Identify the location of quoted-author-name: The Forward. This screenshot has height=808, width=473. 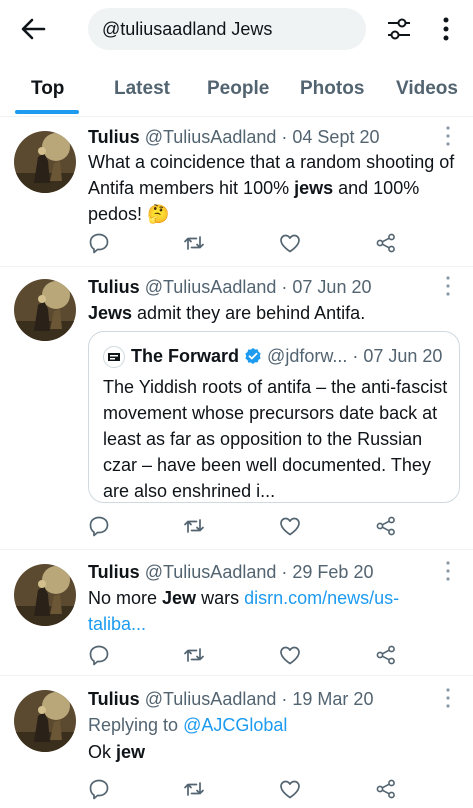
(185, 356).